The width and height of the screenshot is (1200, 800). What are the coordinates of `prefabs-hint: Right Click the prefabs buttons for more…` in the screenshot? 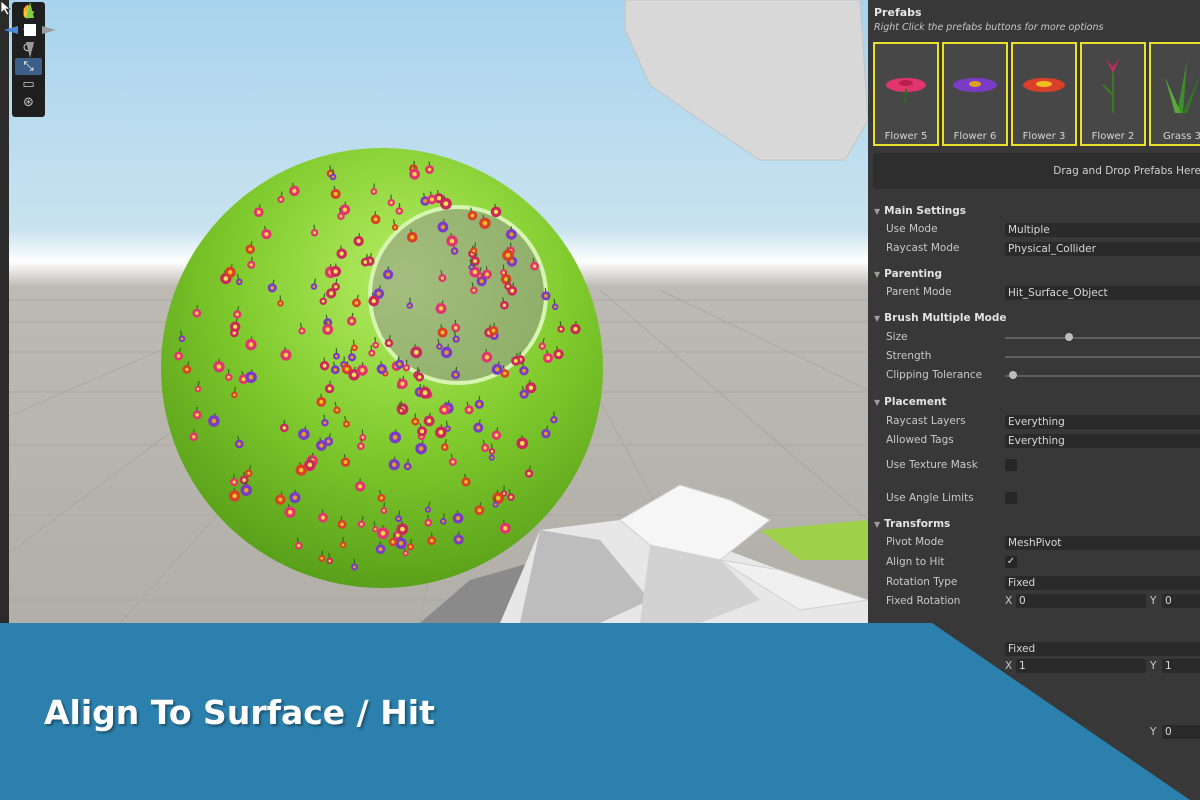 It's located at (989, 27).